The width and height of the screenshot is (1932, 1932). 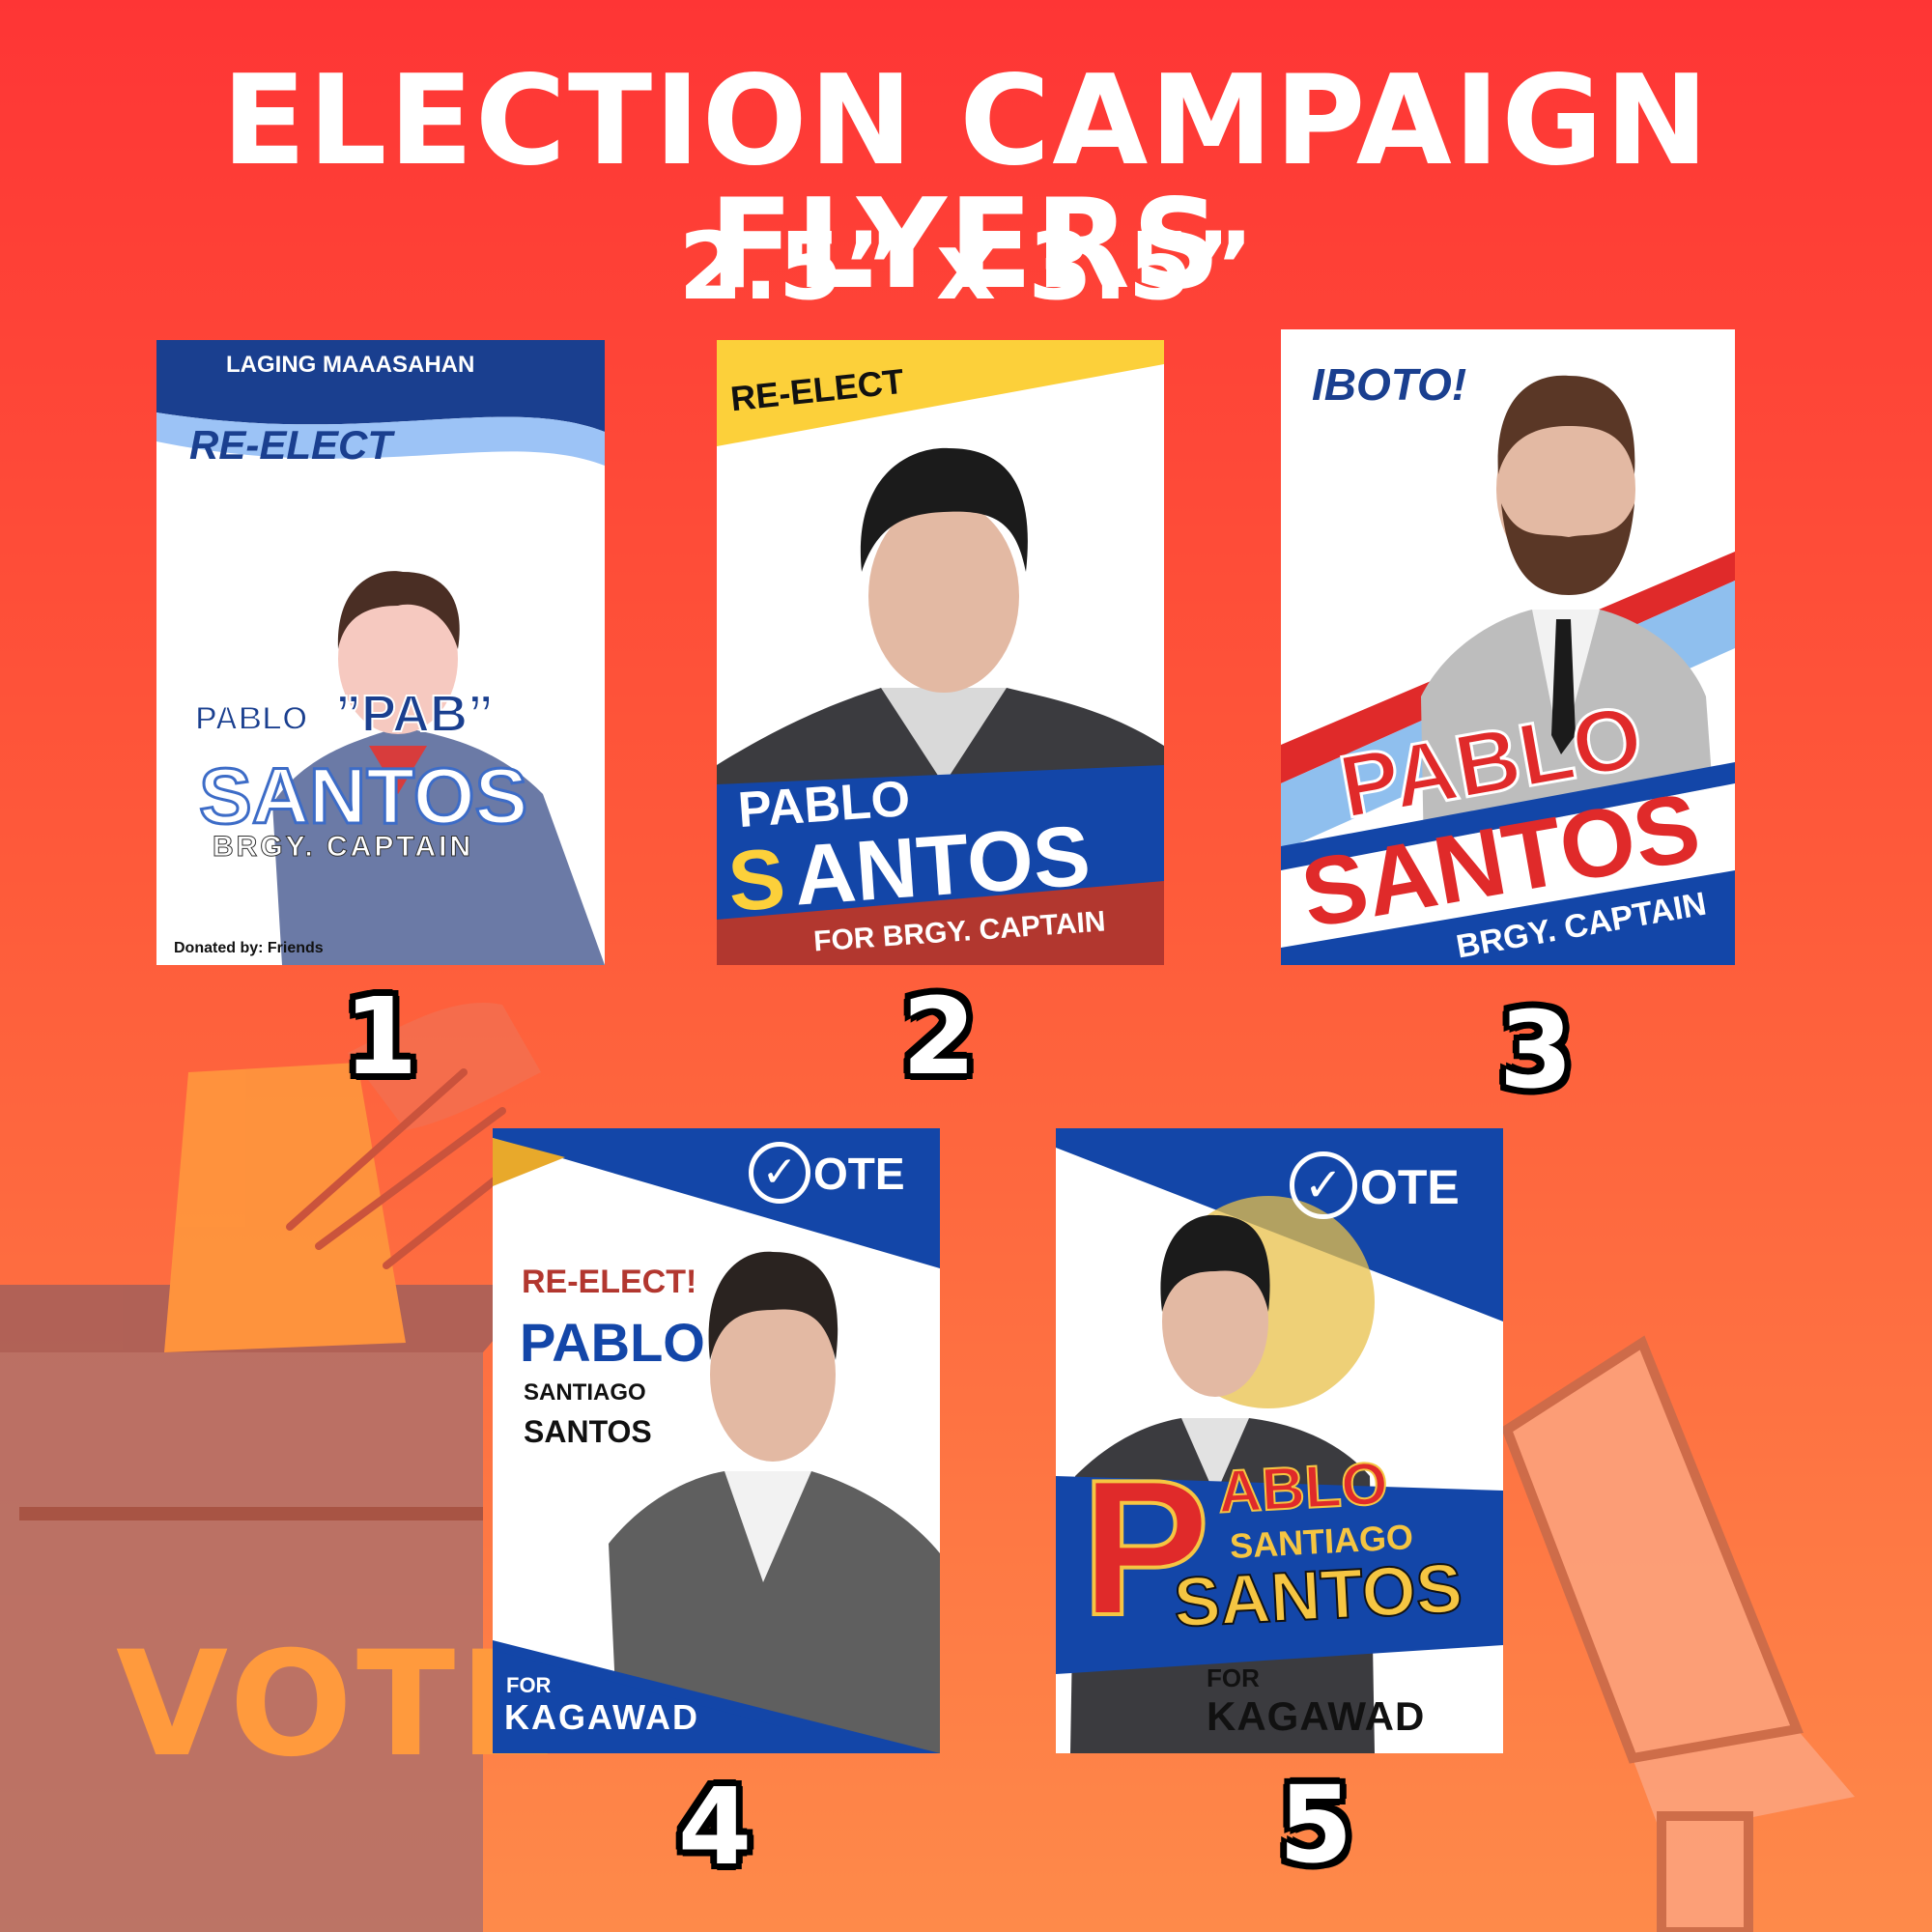 I want to click on flyer-1-tagline: RE-ELECT, so click(x=290, y=445).